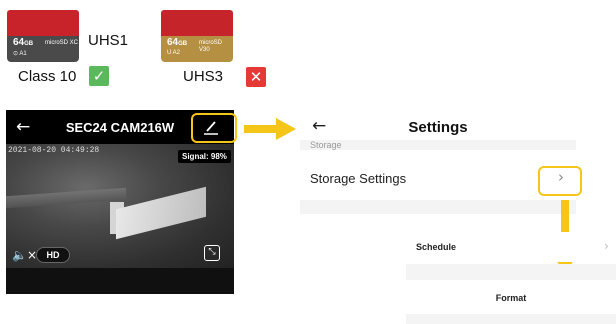 This screenshot has height=324, width=616. Describe the element at coordinates (436, 247) in the screenshot. I see `schedule-label: Schedule` at that location.